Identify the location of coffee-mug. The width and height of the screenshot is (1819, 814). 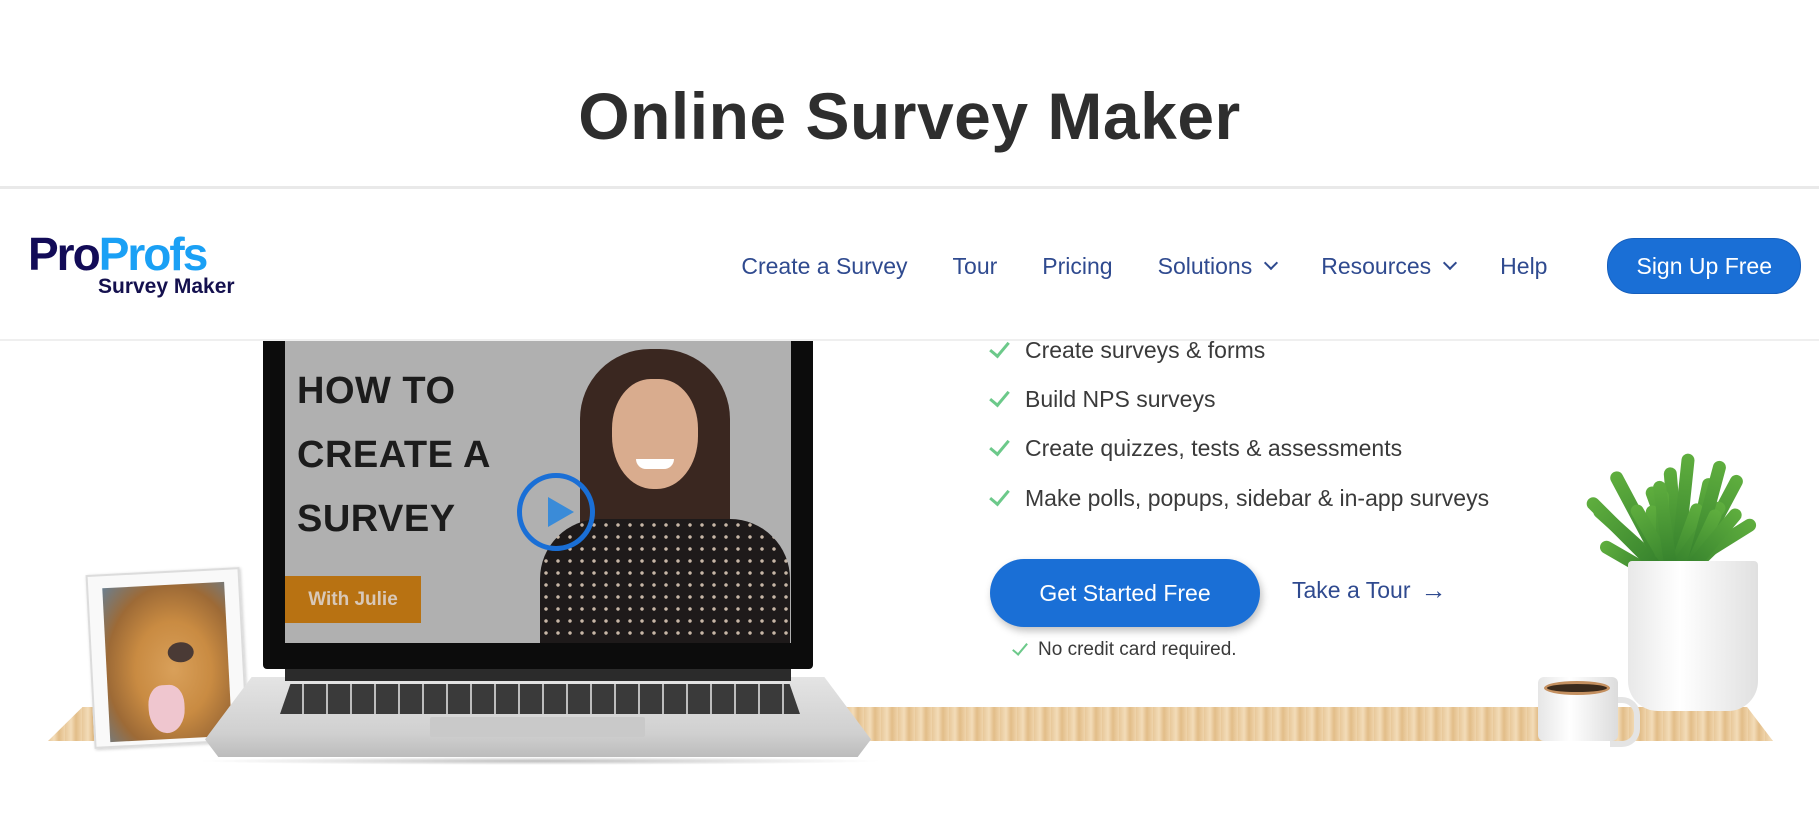
(1578, 709).